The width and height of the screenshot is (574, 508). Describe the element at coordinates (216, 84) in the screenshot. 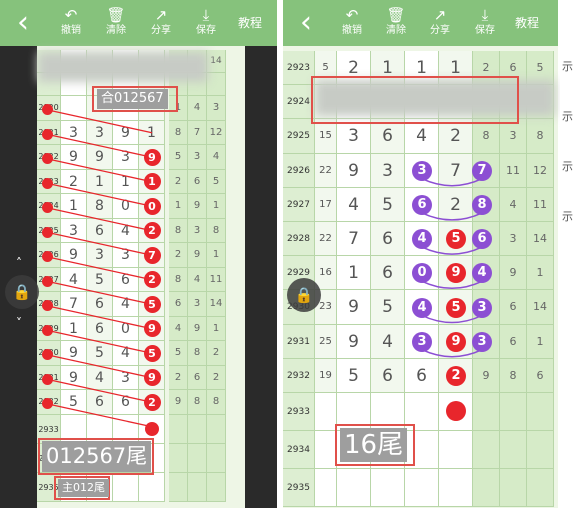

I see `header-ext-cell` at that location.